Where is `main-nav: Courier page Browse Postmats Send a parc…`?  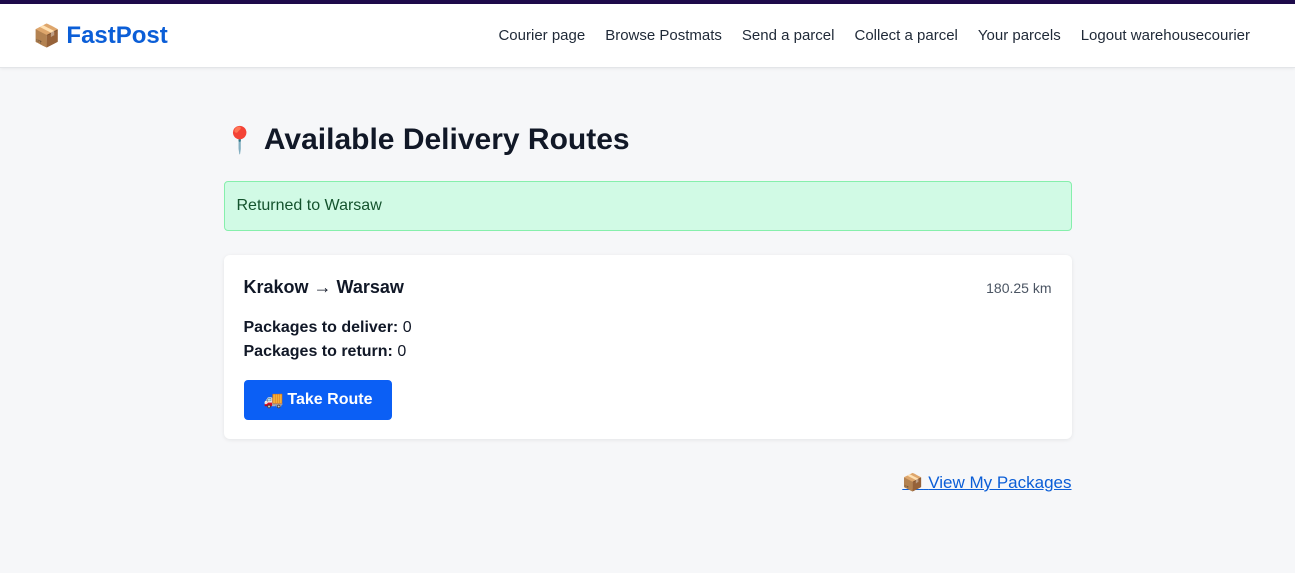
main-nav: Courier page Browse Postmats Send a parc… is located at coordinates (874, 35).